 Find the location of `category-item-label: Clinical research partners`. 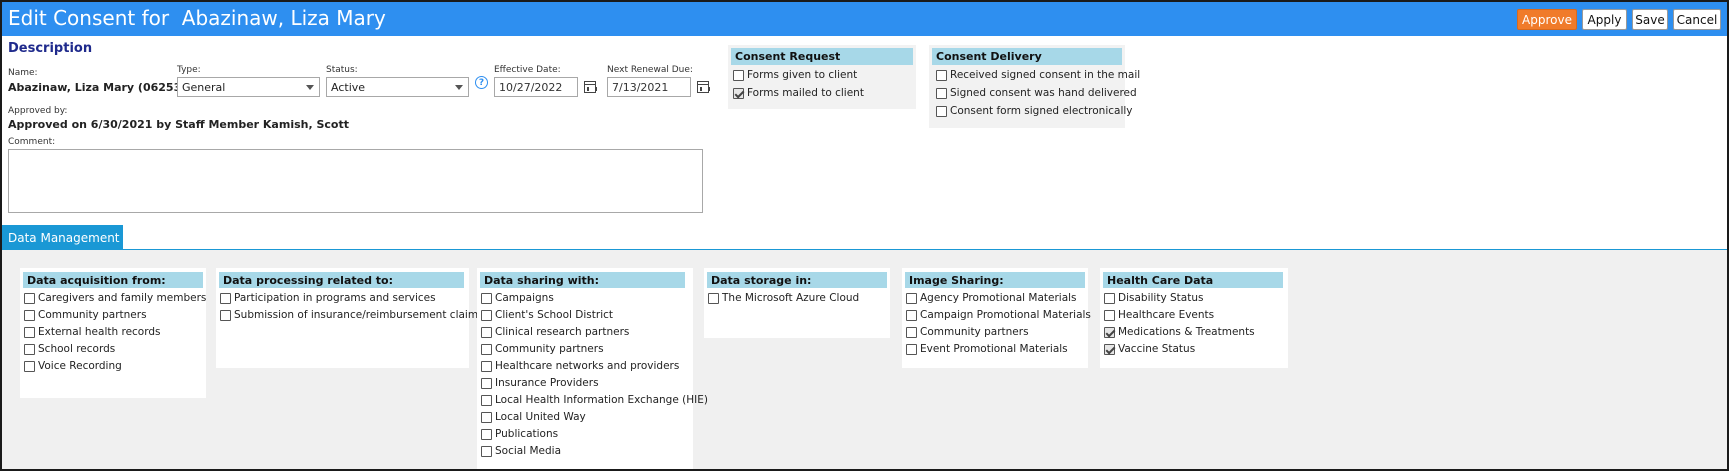

category-item-label: Clinical research partners is located at coordinates (562, 332).